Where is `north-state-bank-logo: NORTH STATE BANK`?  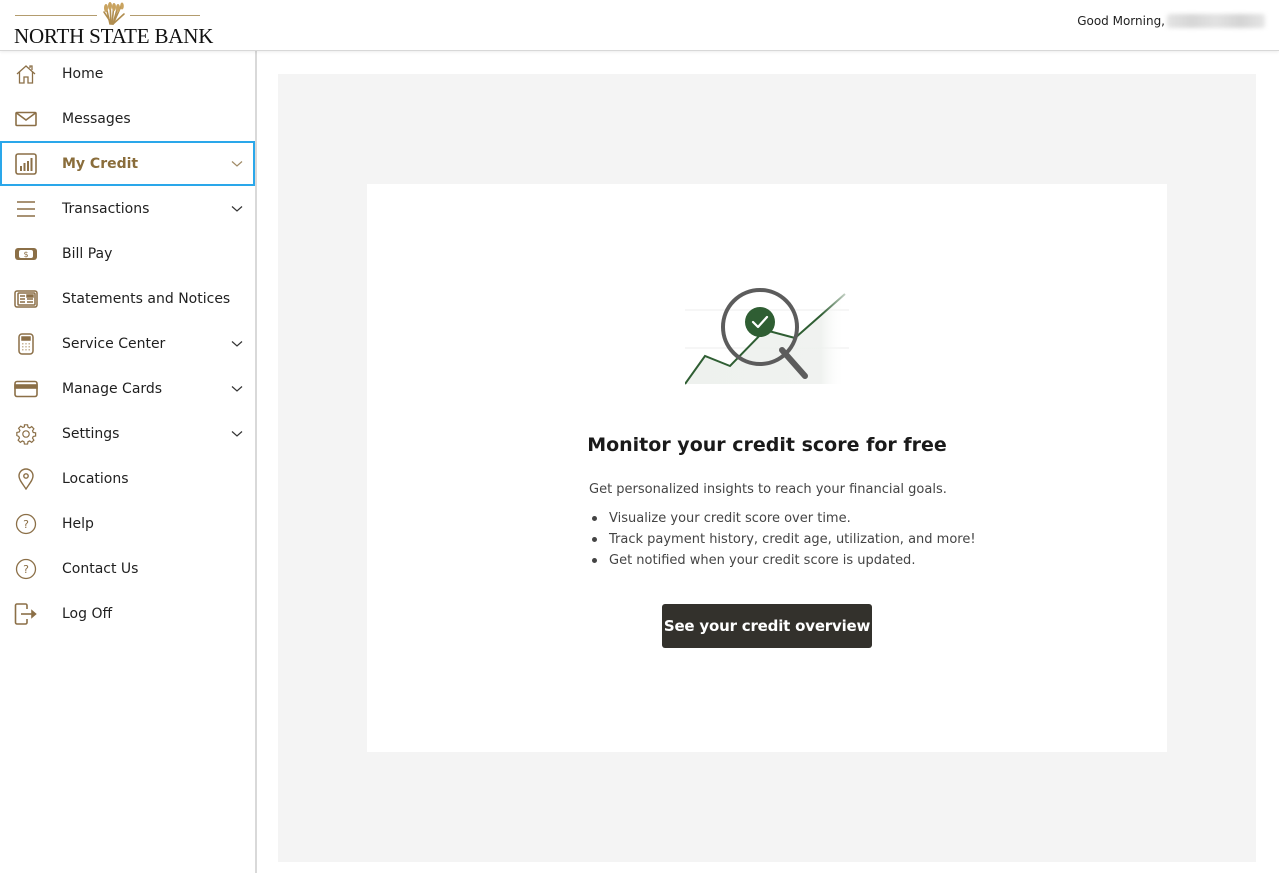 north-state-bank-logo: NORTH STATE BANK is located at coordinates (114, 24).